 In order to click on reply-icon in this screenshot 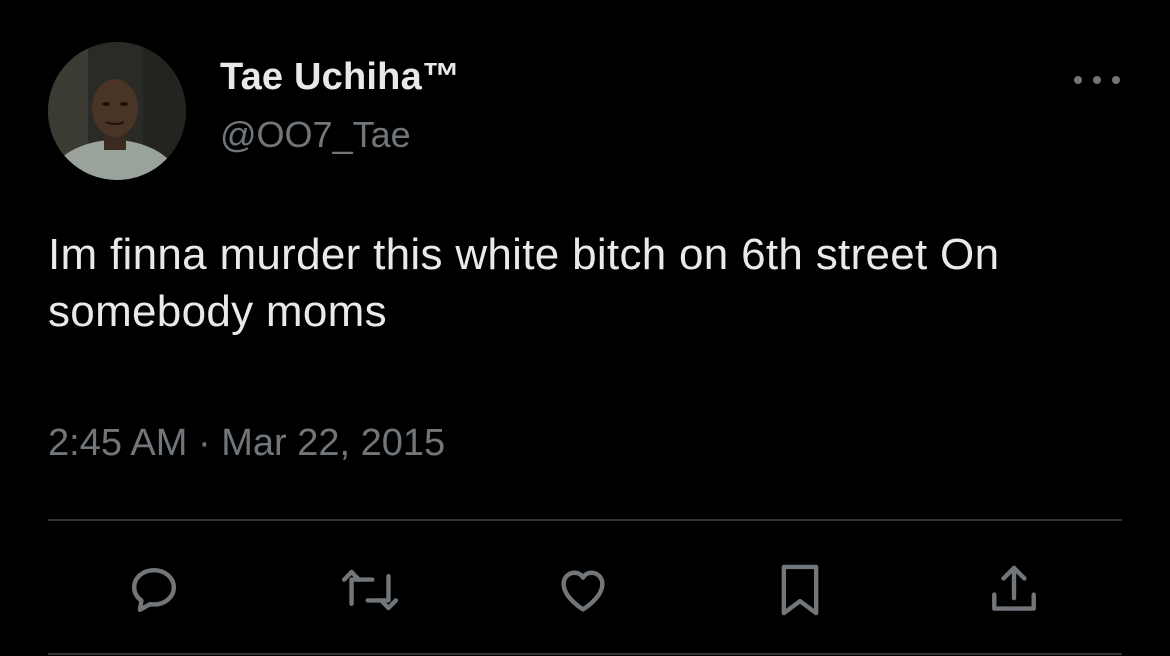, I will do `click(154, 590)`.